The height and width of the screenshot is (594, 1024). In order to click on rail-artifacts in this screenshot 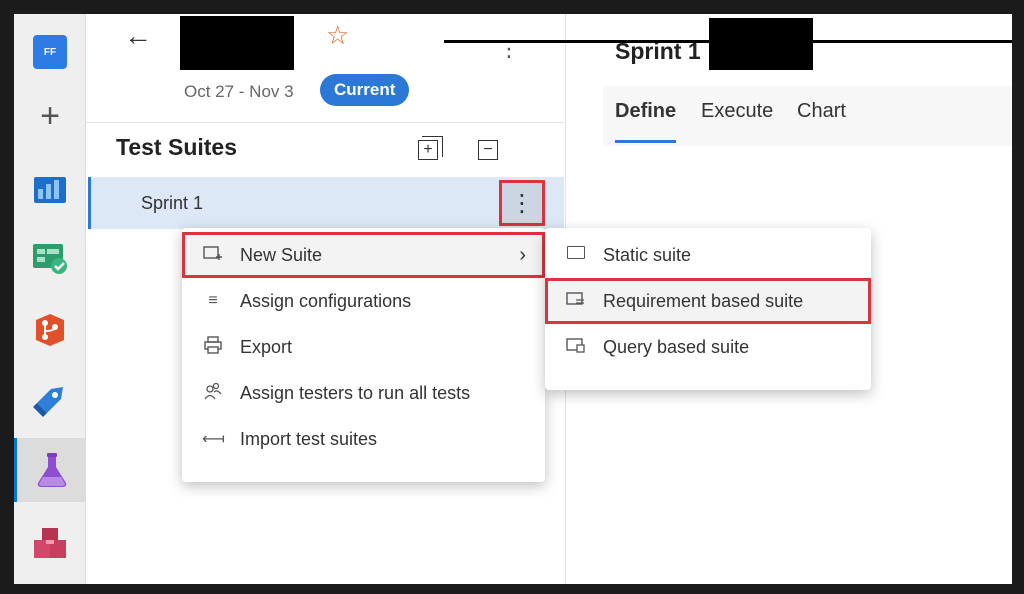, I will do `click(50, 544)`.